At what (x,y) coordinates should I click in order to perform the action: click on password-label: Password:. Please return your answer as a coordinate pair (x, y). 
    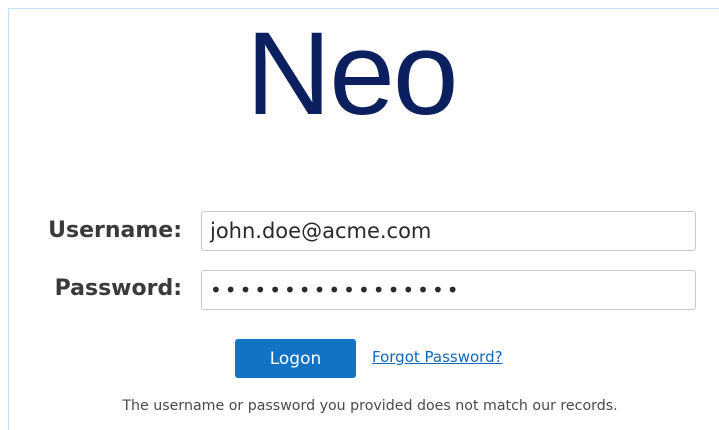
    Looking at the image, I should click on (118, 288).